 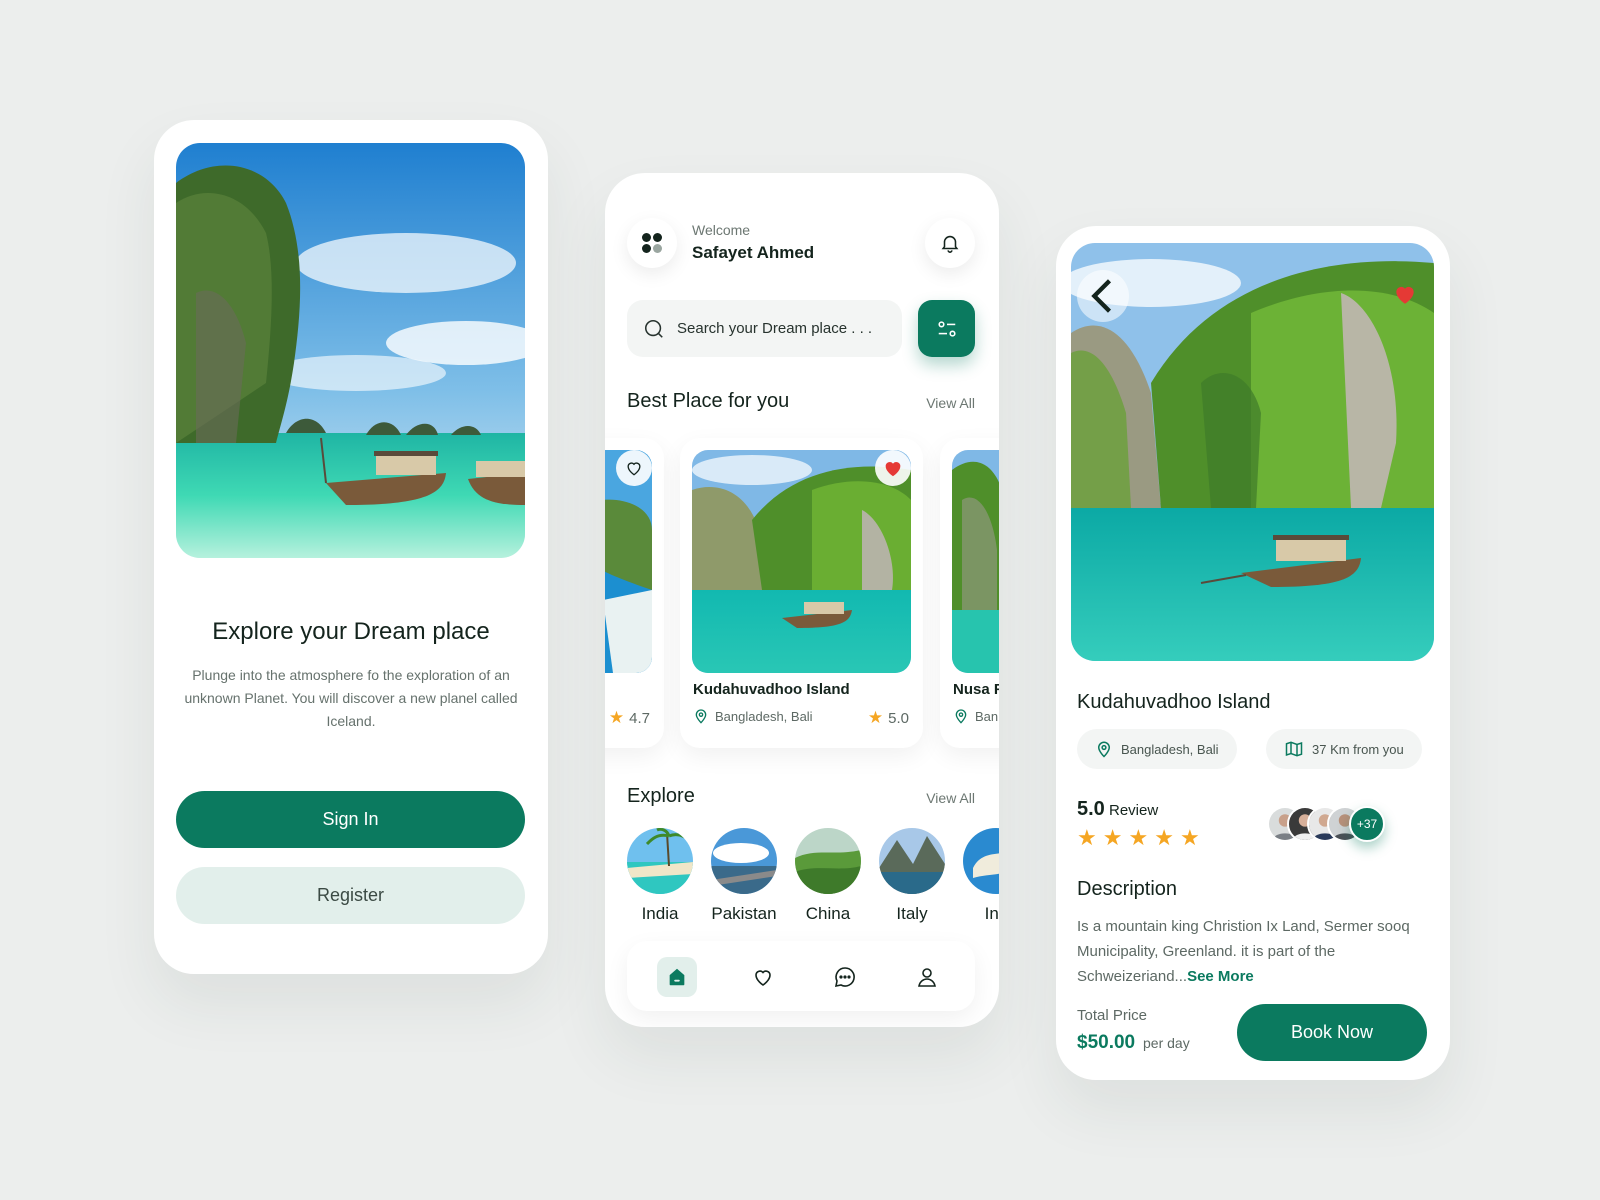 What do you see at coordinates (991, 913) in the screenshot?
I see `country-name: Inc` at bounding box center [991, 913].